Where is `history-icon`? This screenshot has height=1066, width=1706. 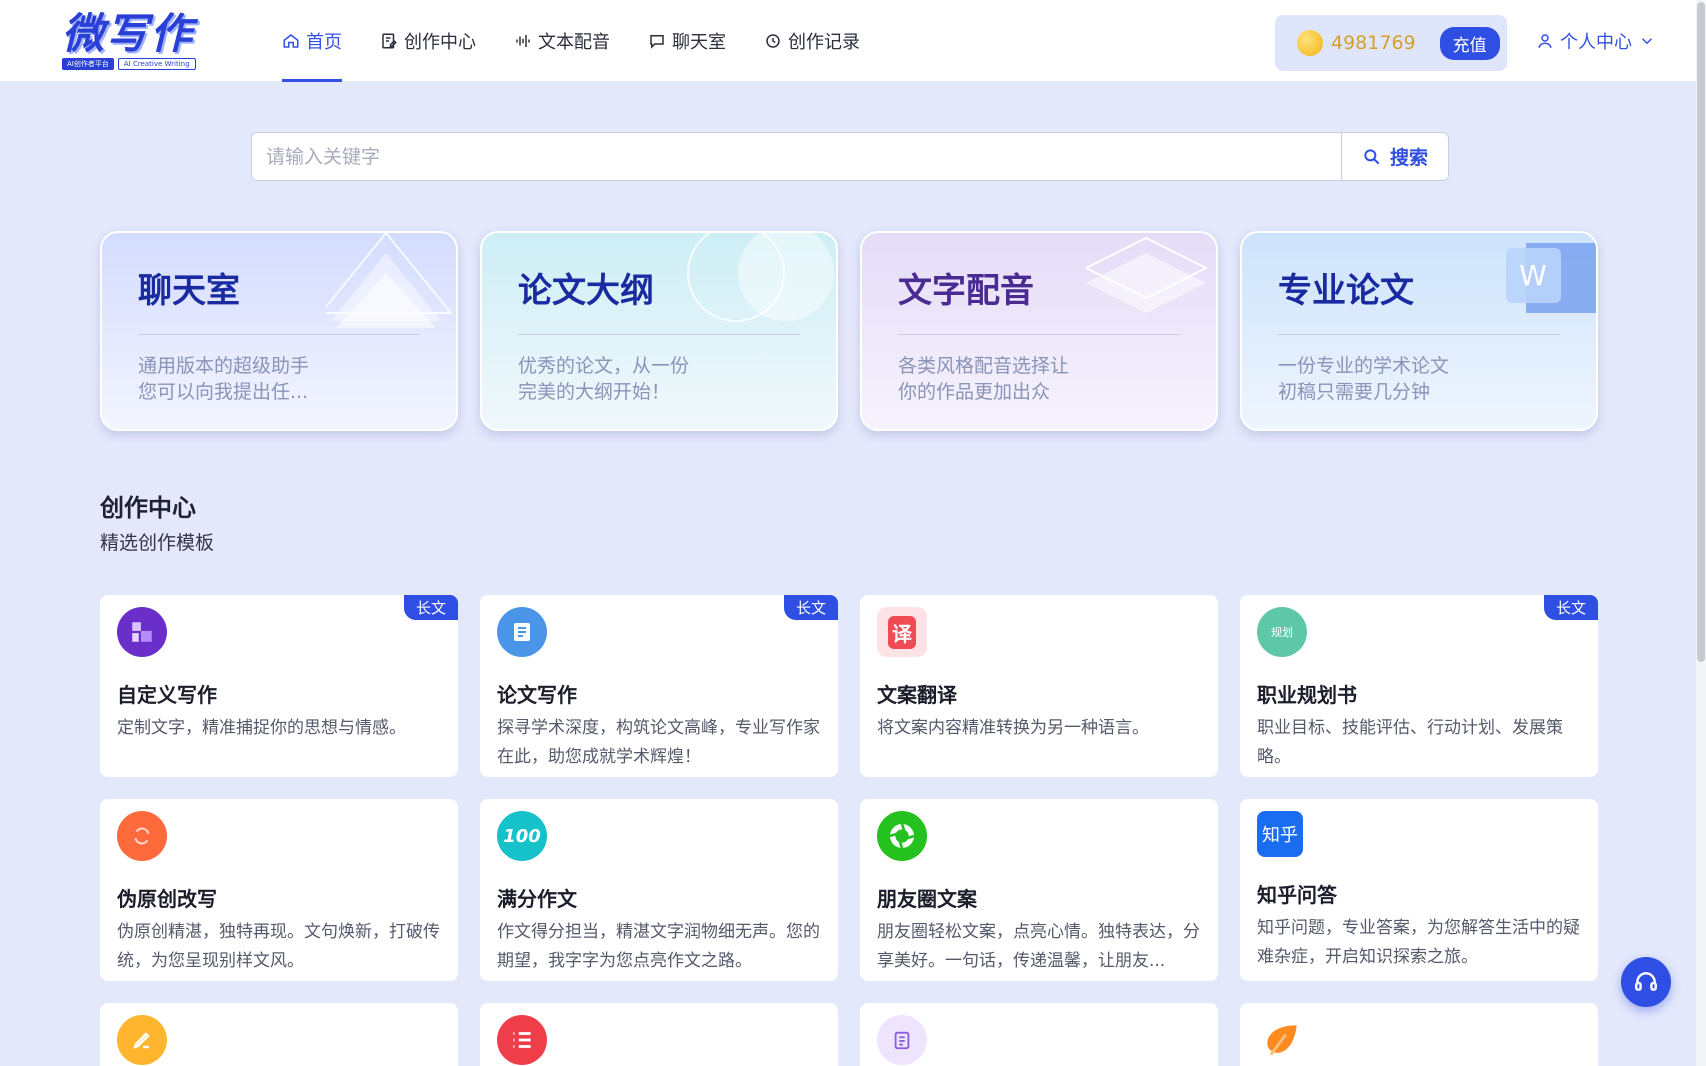 history-icon is located at coordinates (773, 41).